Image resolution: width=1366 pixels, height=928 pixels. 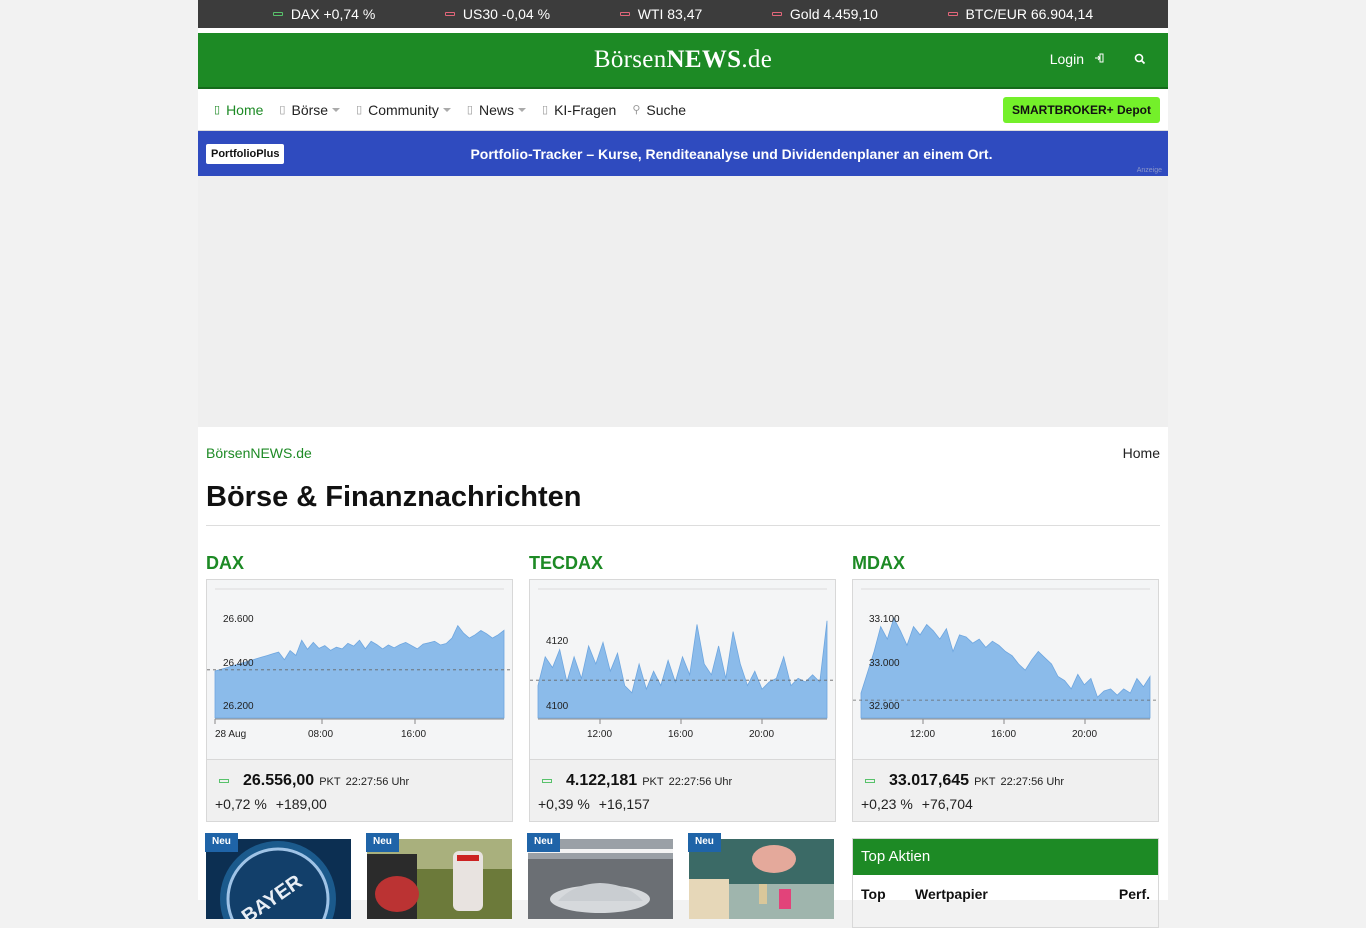 What do you see at coordinates (682, 565) in the screenshot?
I see `index-title: TECDAX` at bounding box center [682, 565].